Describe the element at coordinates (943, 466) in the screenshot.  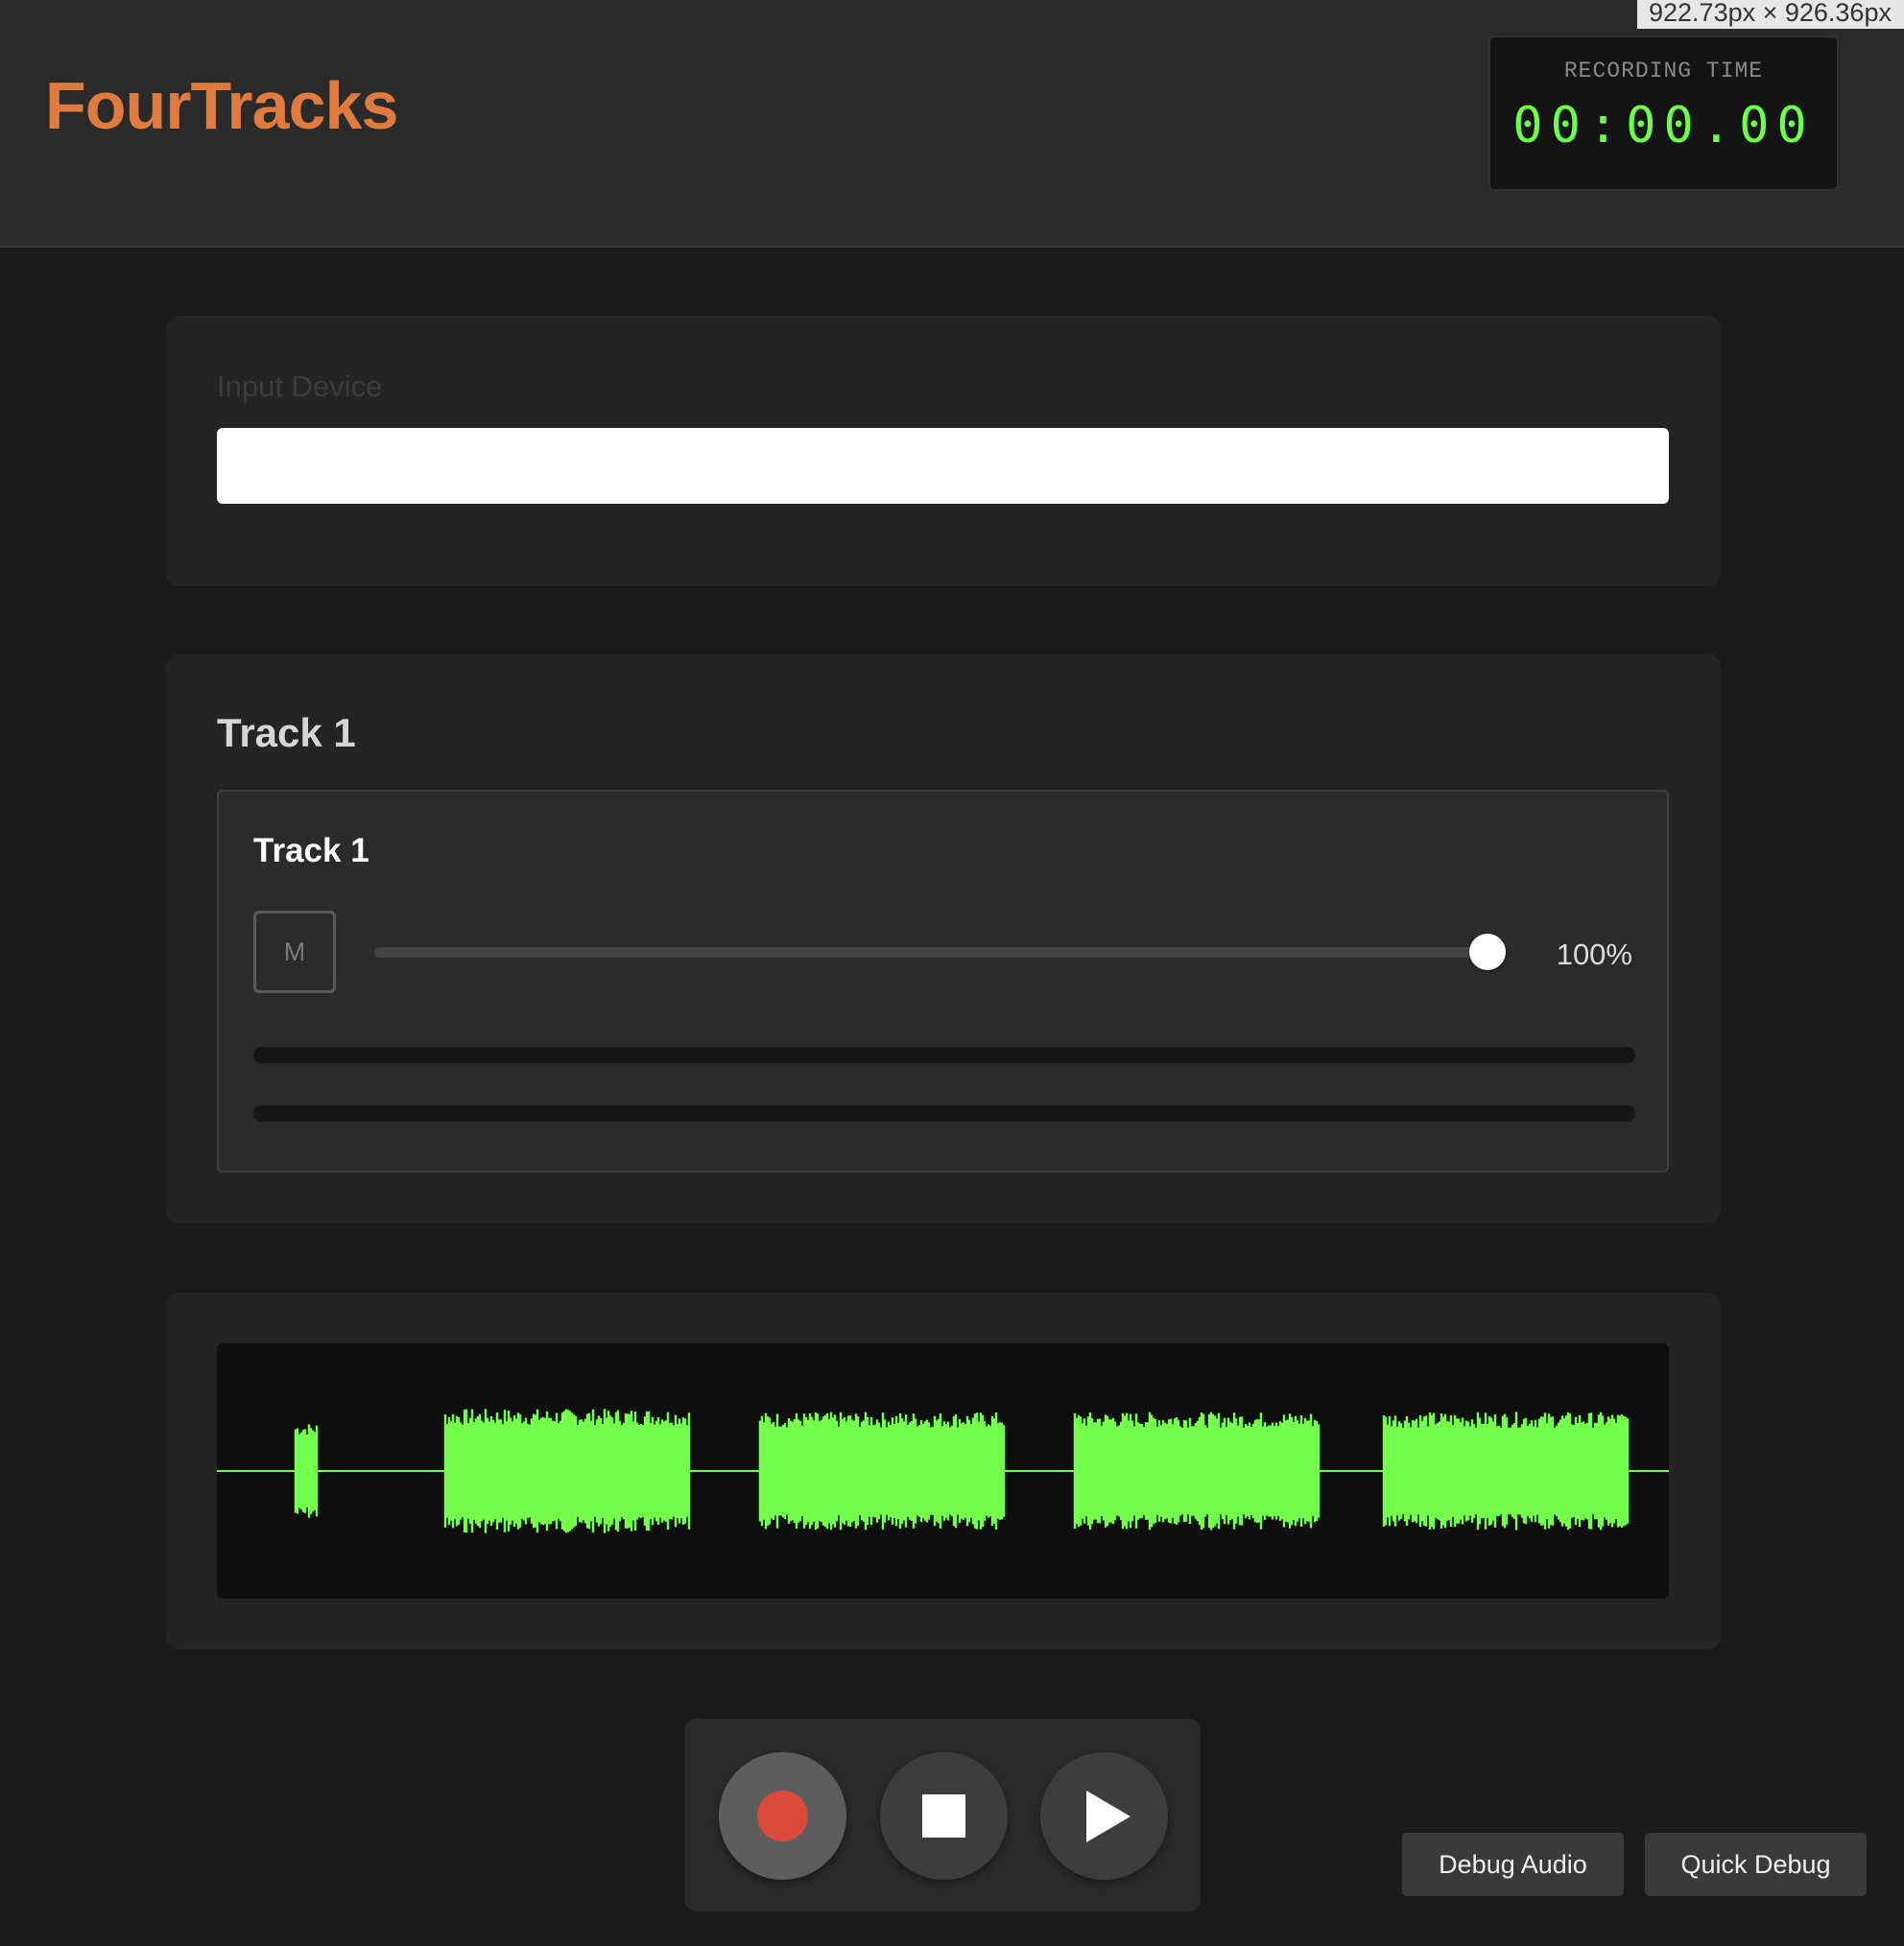
I see `input-device-select` at that location.